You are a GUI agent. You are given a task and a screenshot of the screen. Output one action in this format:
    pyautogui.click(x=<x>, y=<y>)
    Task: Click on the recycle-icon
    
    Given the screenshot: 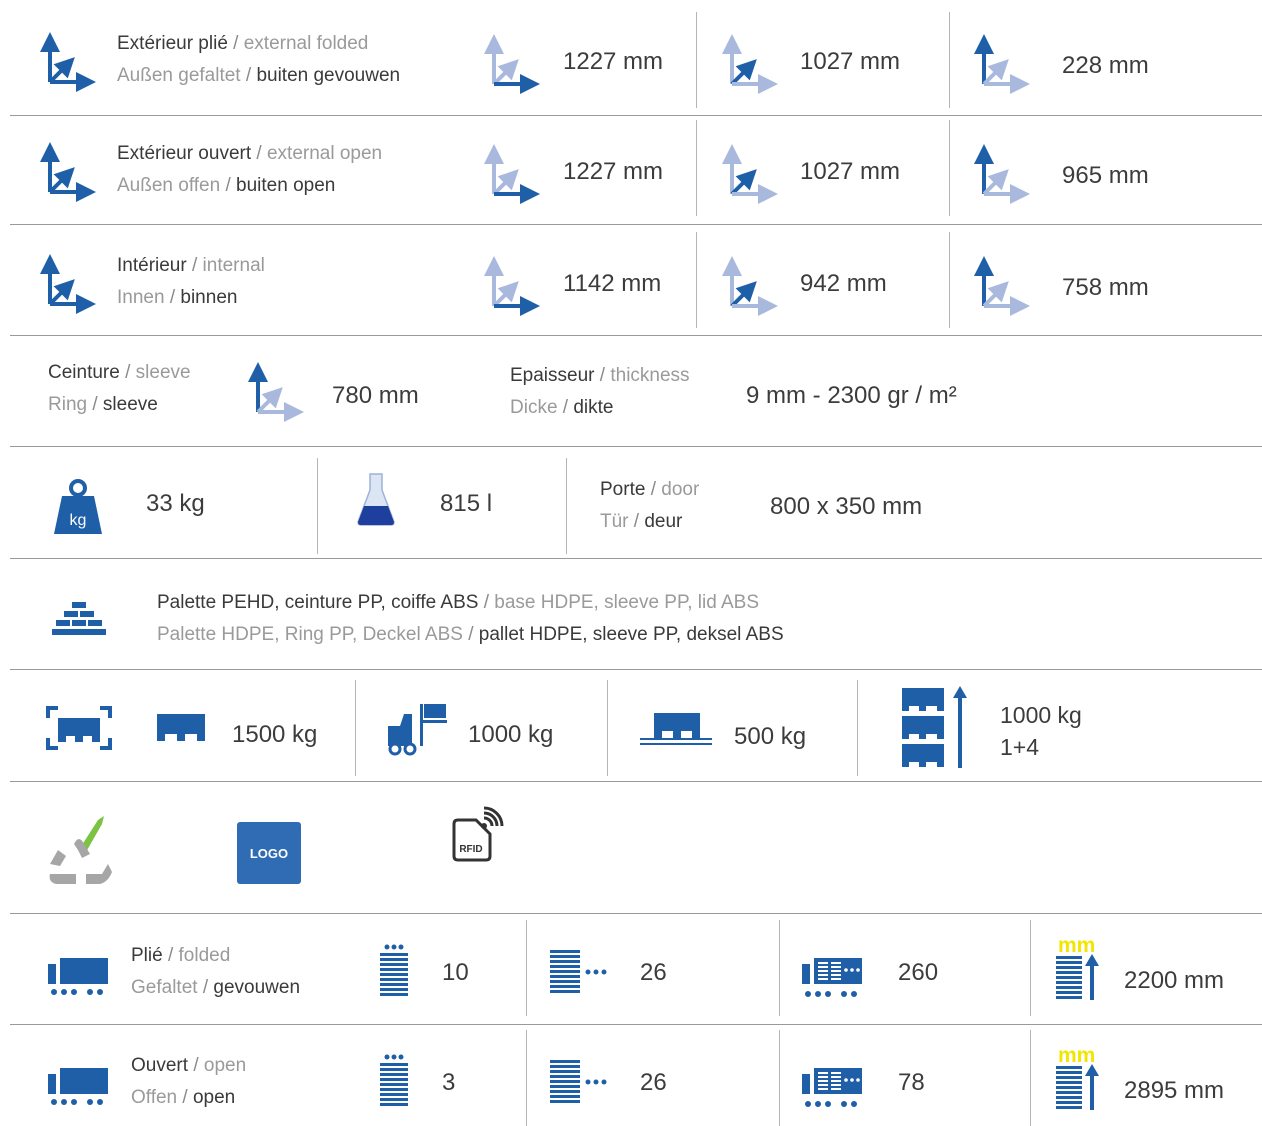 What is the action you would take?
    pyautogui.click(x=80, y=850)
    